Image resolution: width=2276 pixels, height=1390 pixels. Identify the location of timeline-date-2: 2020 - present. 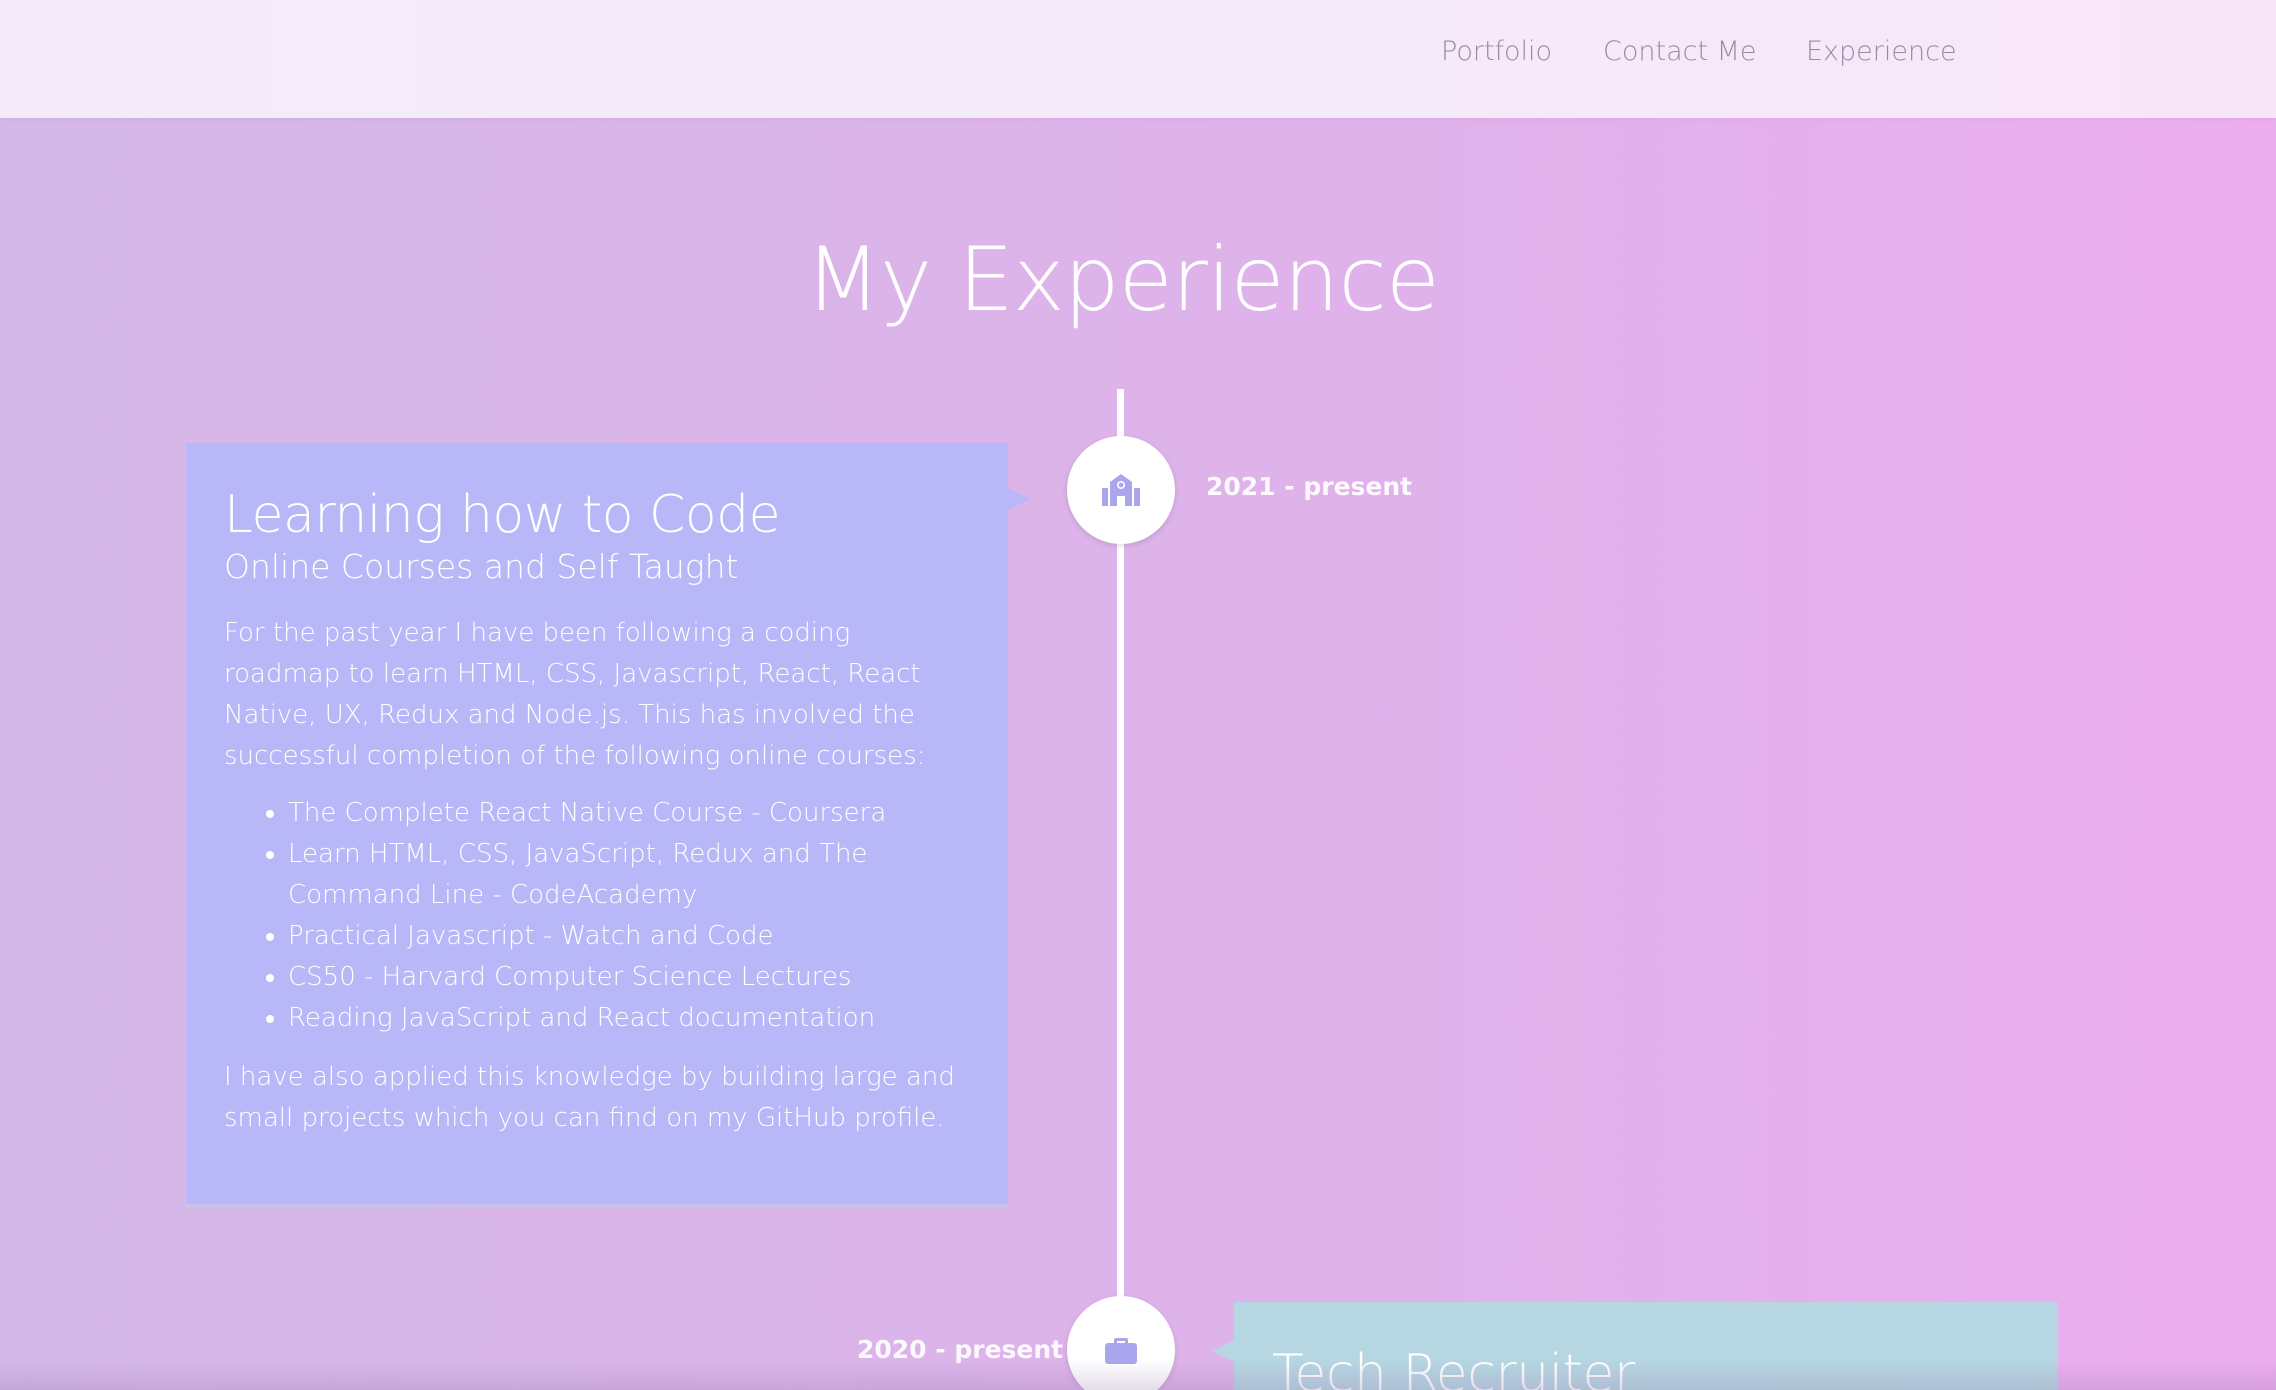
(960, 1349).